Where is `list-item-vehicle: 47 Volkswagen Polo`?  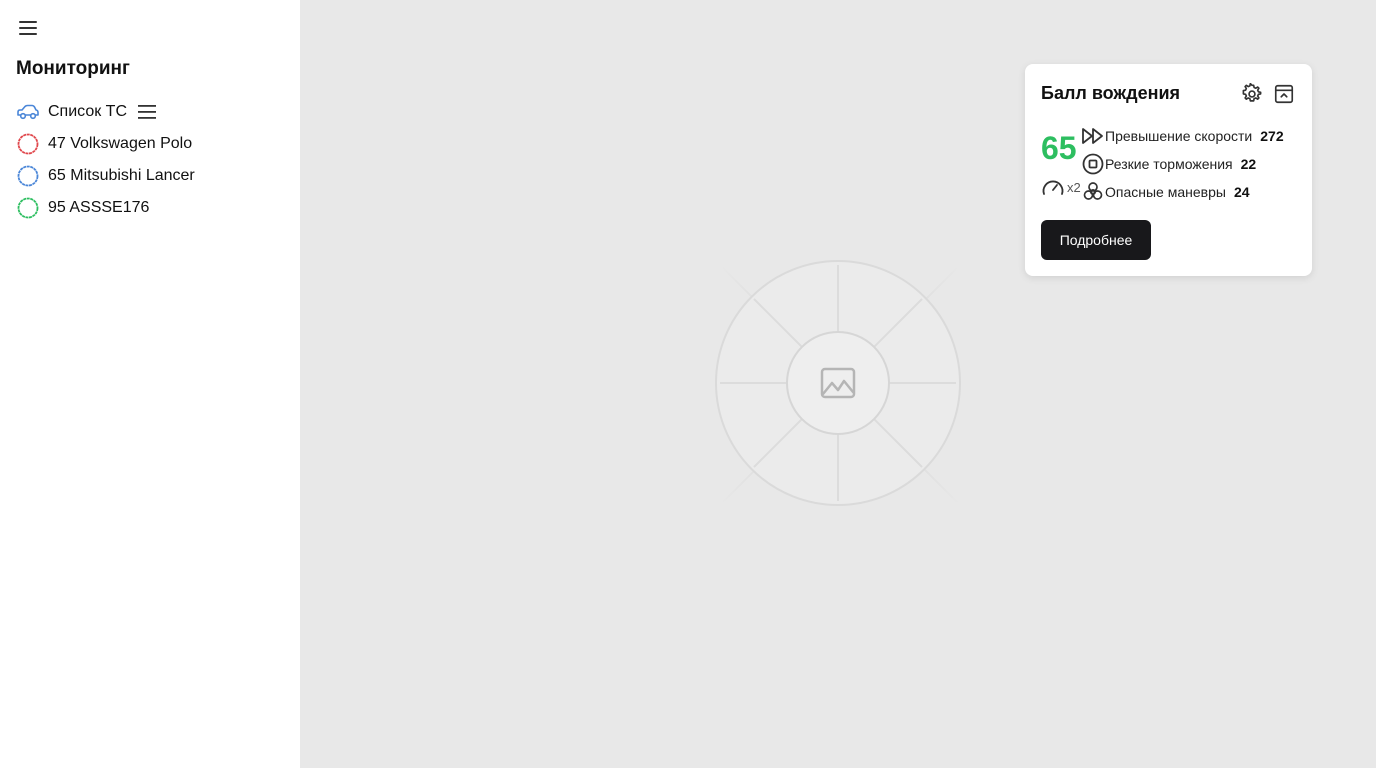 list-item-vehicle: 47 Volkswagen Polo is located at coordinates (151, 144).